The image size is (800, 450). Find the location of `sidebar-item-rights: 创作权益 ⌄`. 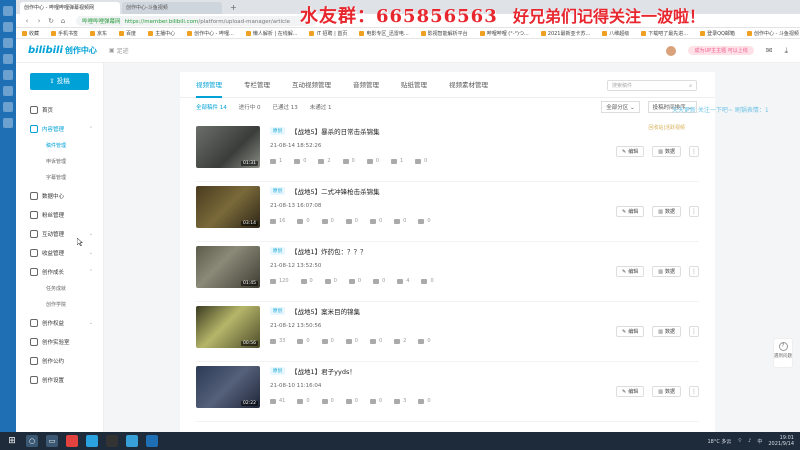

sidebar-item-rights: 创作权益 ⌄ is located at coordinates (59, 322).